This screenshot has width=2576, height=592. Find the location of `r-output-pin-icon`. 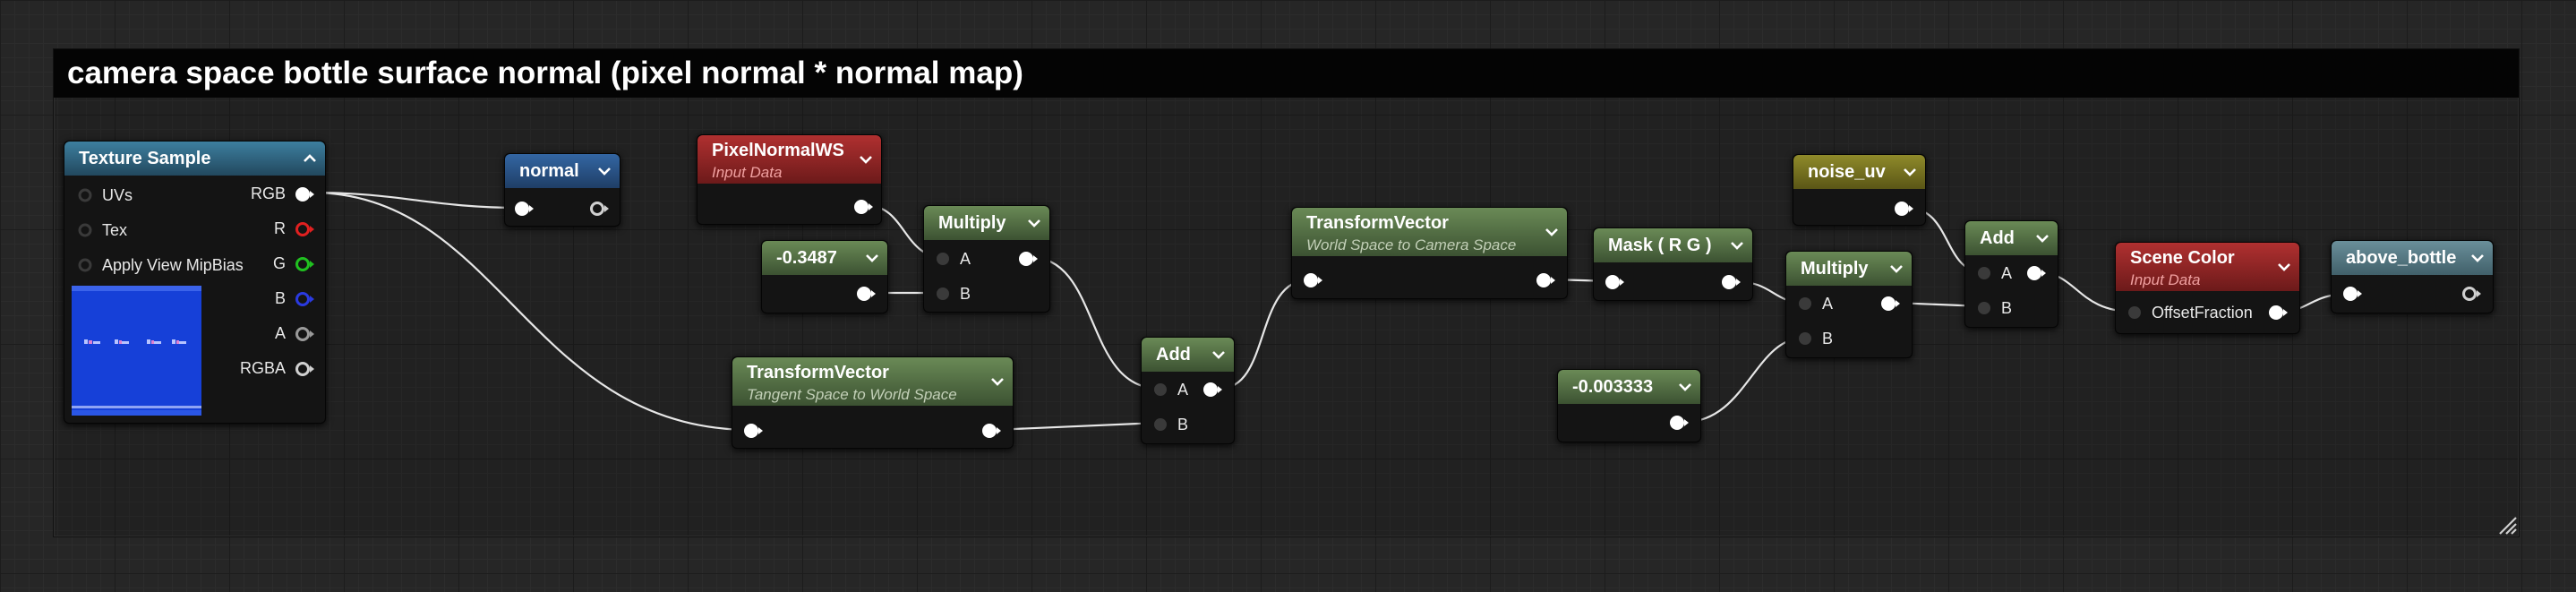

r-output-pin-icon is located at coordinates (304, 229).